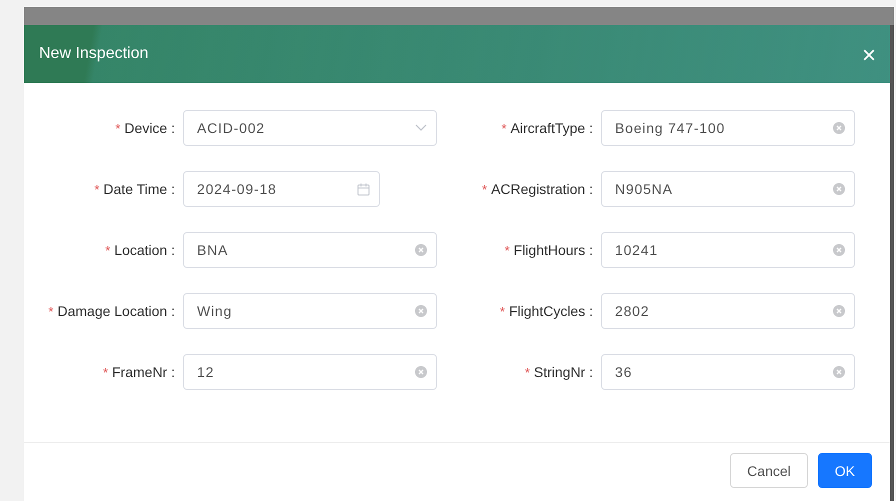 Image resolution: width=896 pixels, height=501 pixels. Describe the element at coordinates (143, 372) in the screenshot. I see `field-label: FrameNr :` at that location.